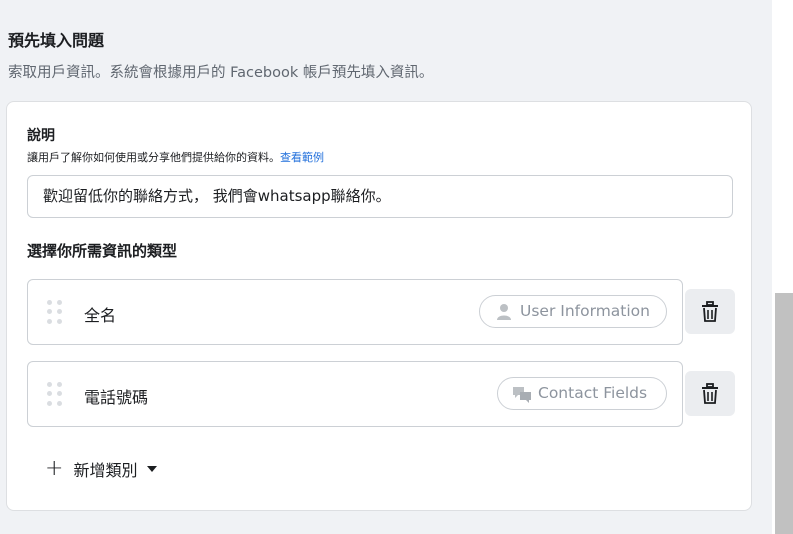 Image resolution: width=793 pixels, height=534 pixels. What do you see at coordinates (784, 413) in the screenshot?
I see `scrollbar-thumb` at bounding box center [784, 413].